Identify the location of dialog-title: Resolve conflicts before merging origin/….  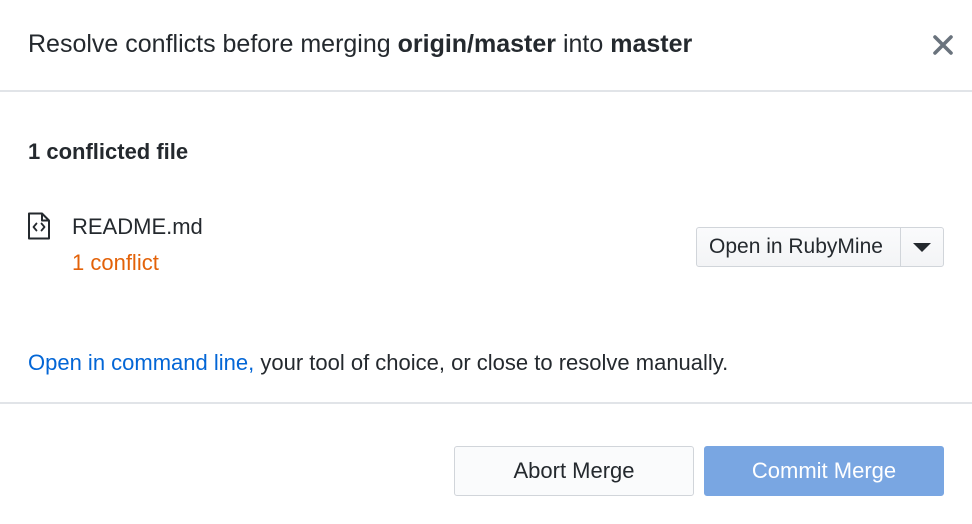
(360, 44).